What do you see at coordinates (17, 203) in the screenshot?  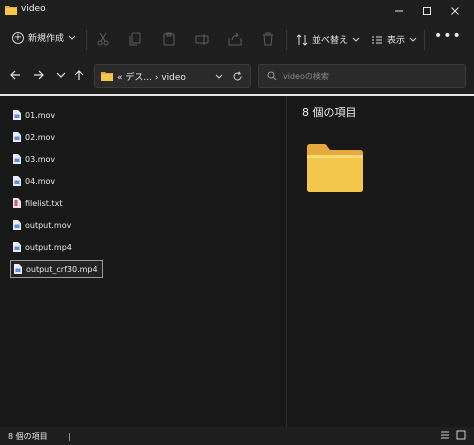 I see `text-file-icon` at bounding box center [17, 203].